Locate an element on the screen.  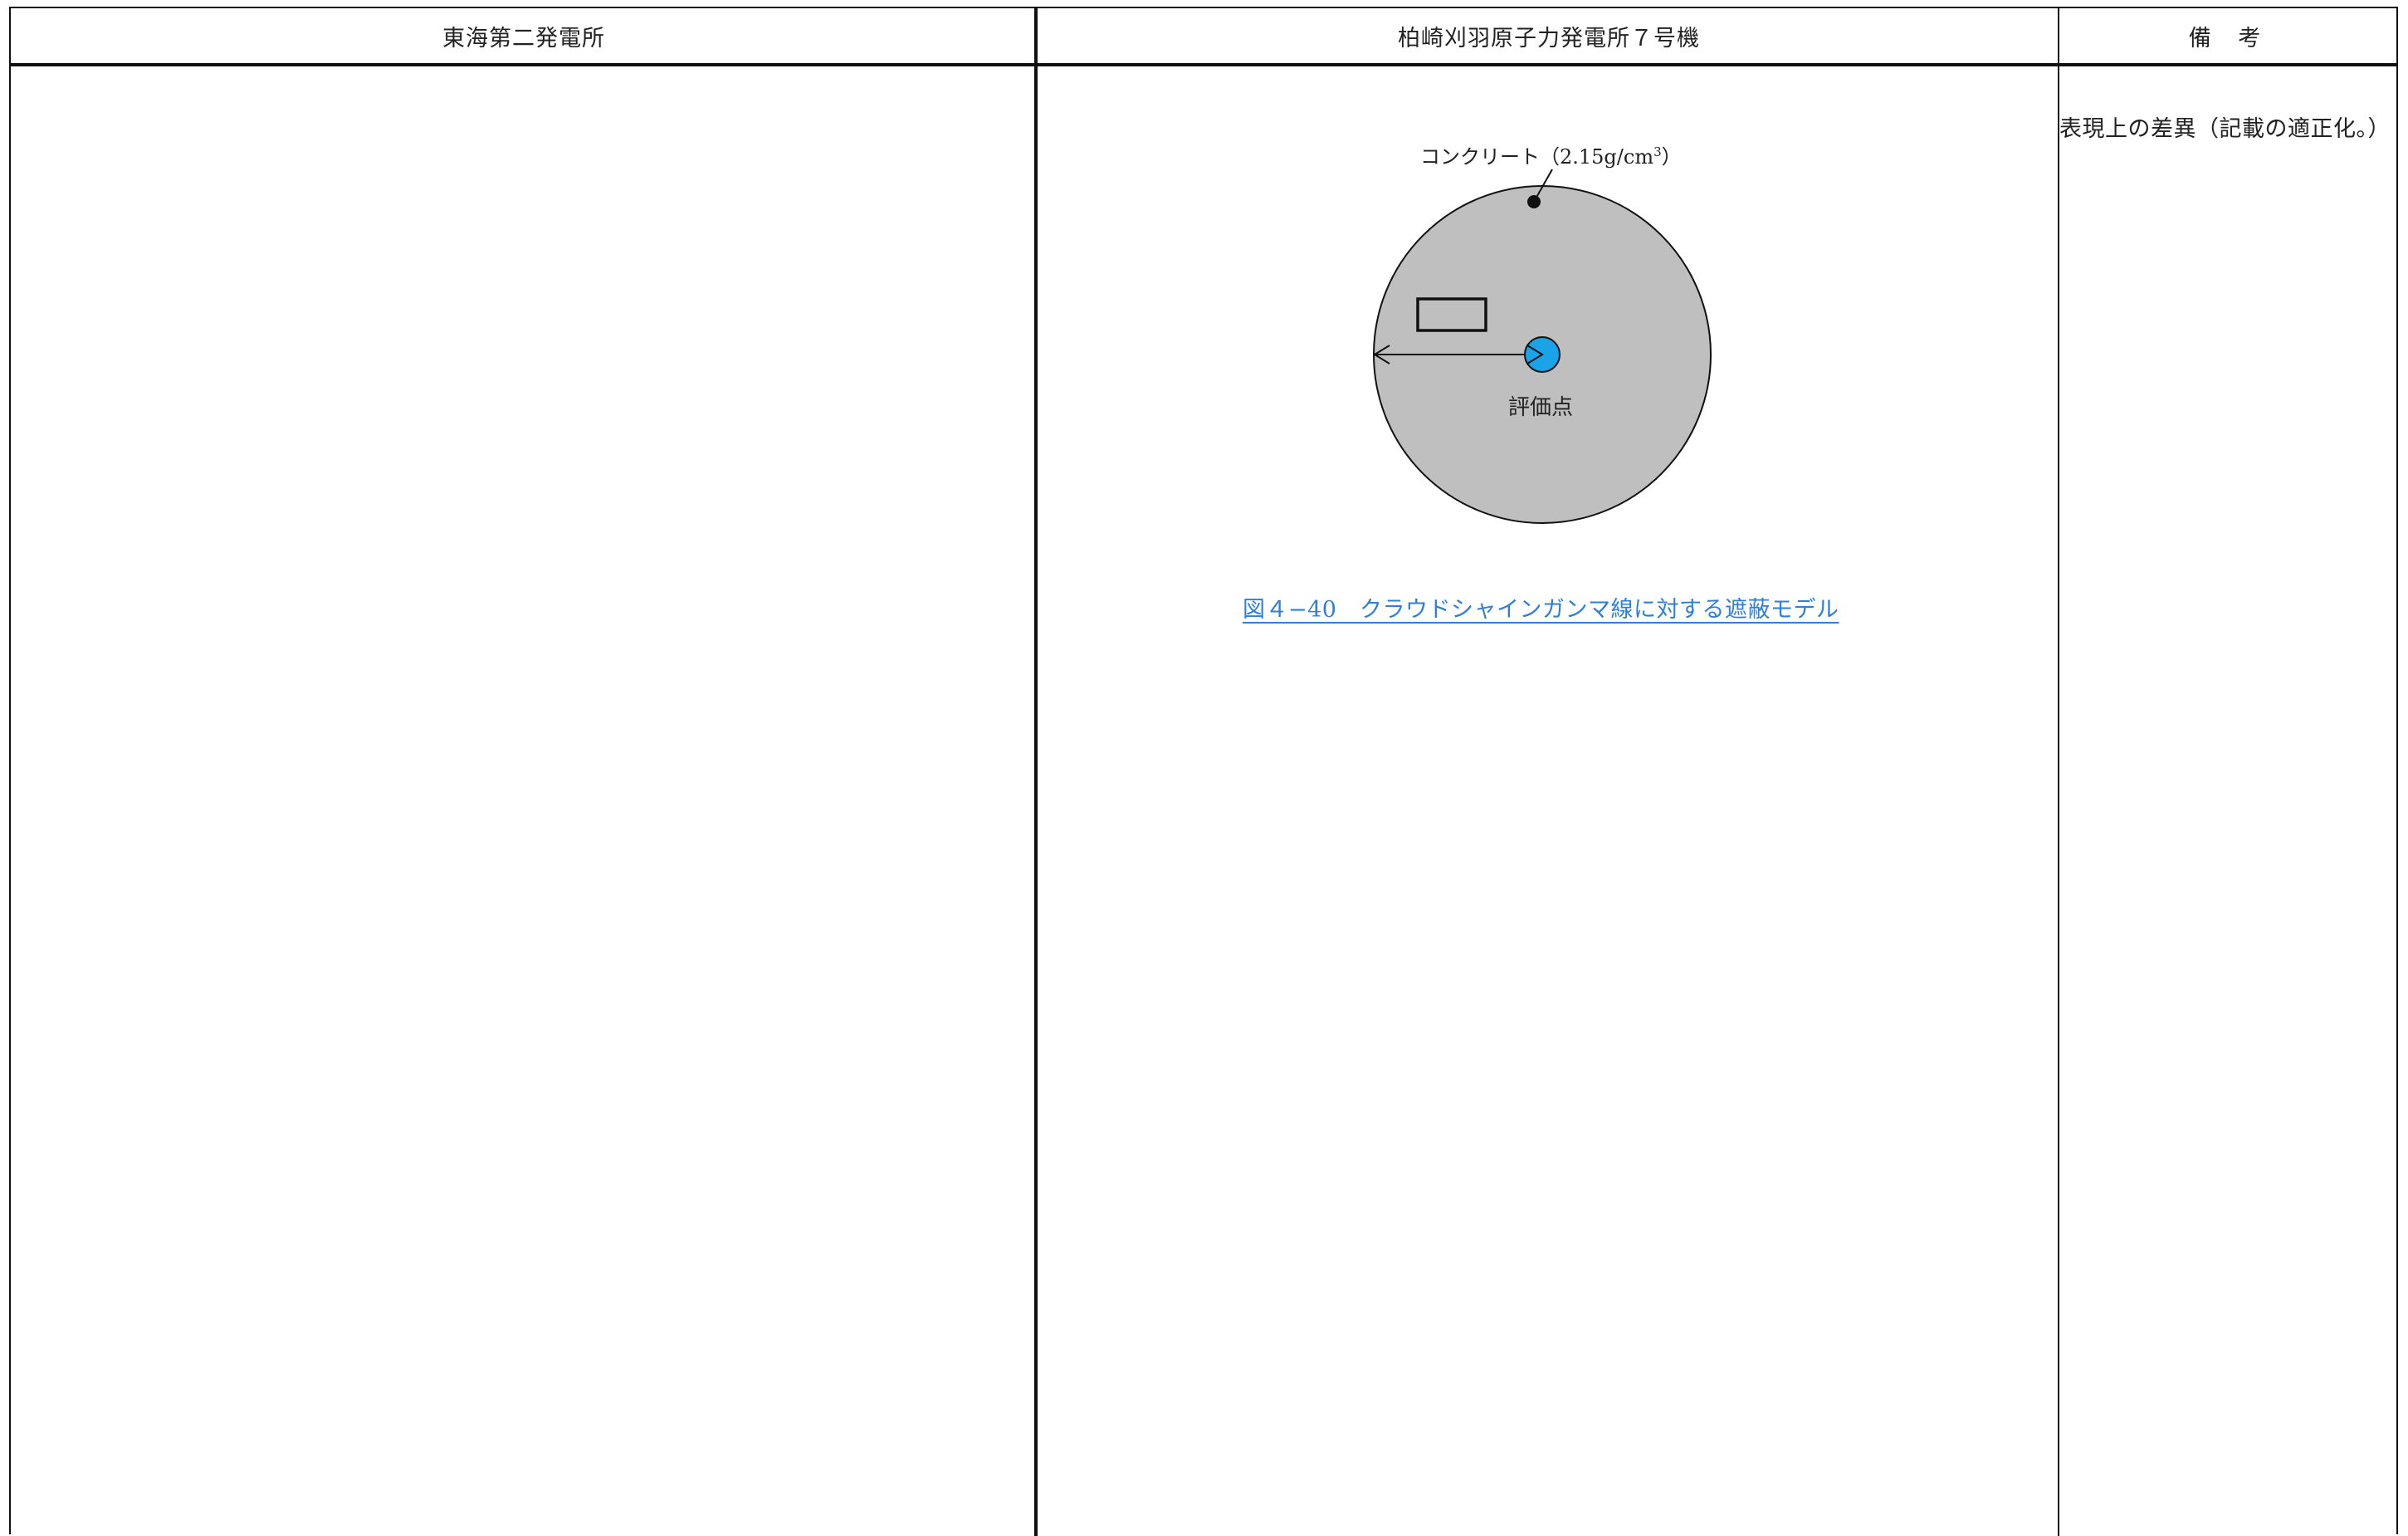
header-remarks: 備 考 is located at coordinates (2229, 38).